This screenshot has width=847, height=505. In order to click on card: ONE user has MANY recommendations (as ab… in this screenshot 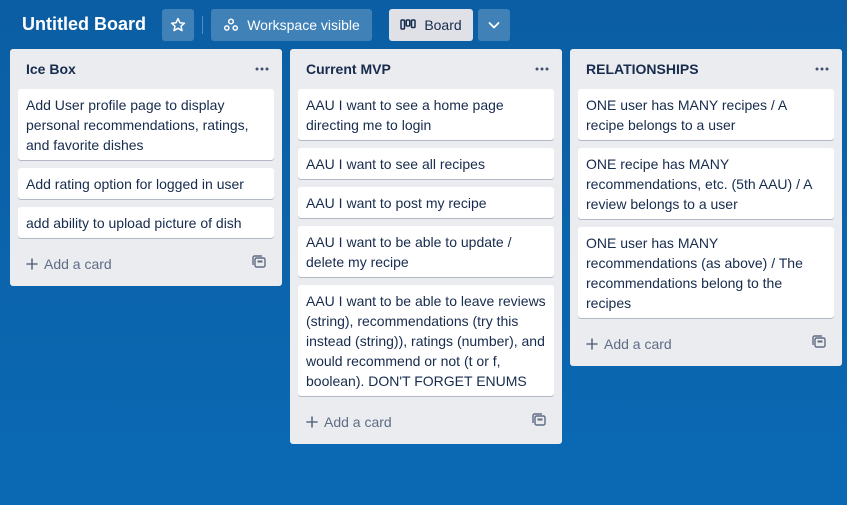, I will do `click(706, 272)`.